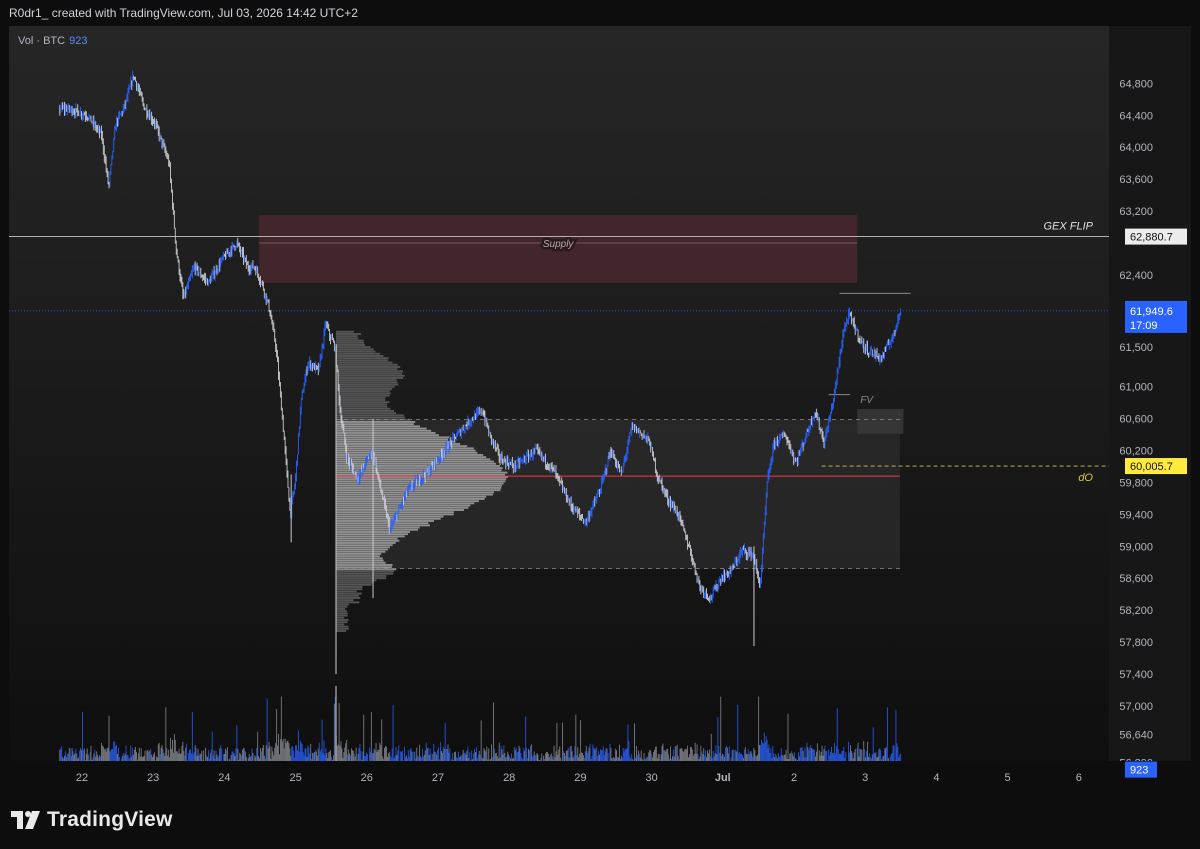  What do you see at coordinates (794, 778) in the screenshot?
I see `x-tick-label: 2` at bounding box center [794, 778].